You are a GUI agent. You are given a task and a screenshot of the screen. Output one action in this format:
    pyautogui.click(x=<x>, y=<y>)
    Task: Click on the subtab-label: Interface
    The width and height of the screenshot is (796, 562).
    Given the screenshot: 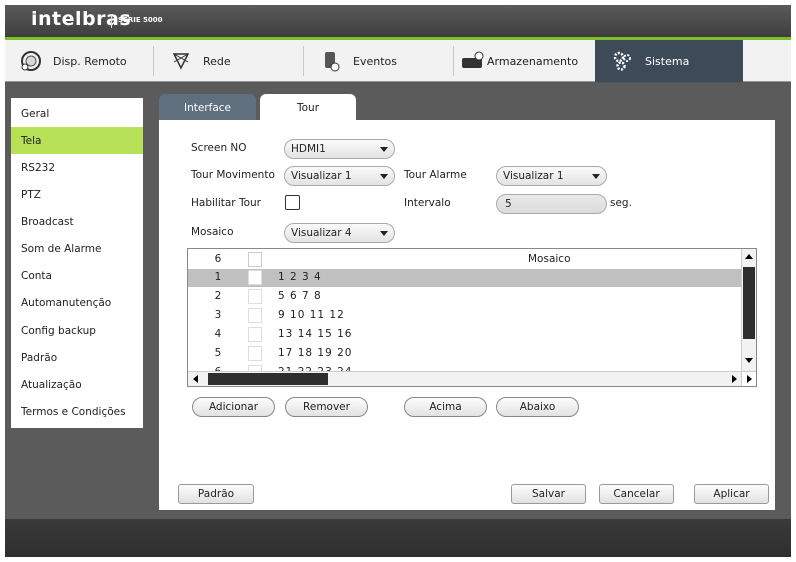 What is the action you would take?
    pyautogui.click(x=207, y=107)
    